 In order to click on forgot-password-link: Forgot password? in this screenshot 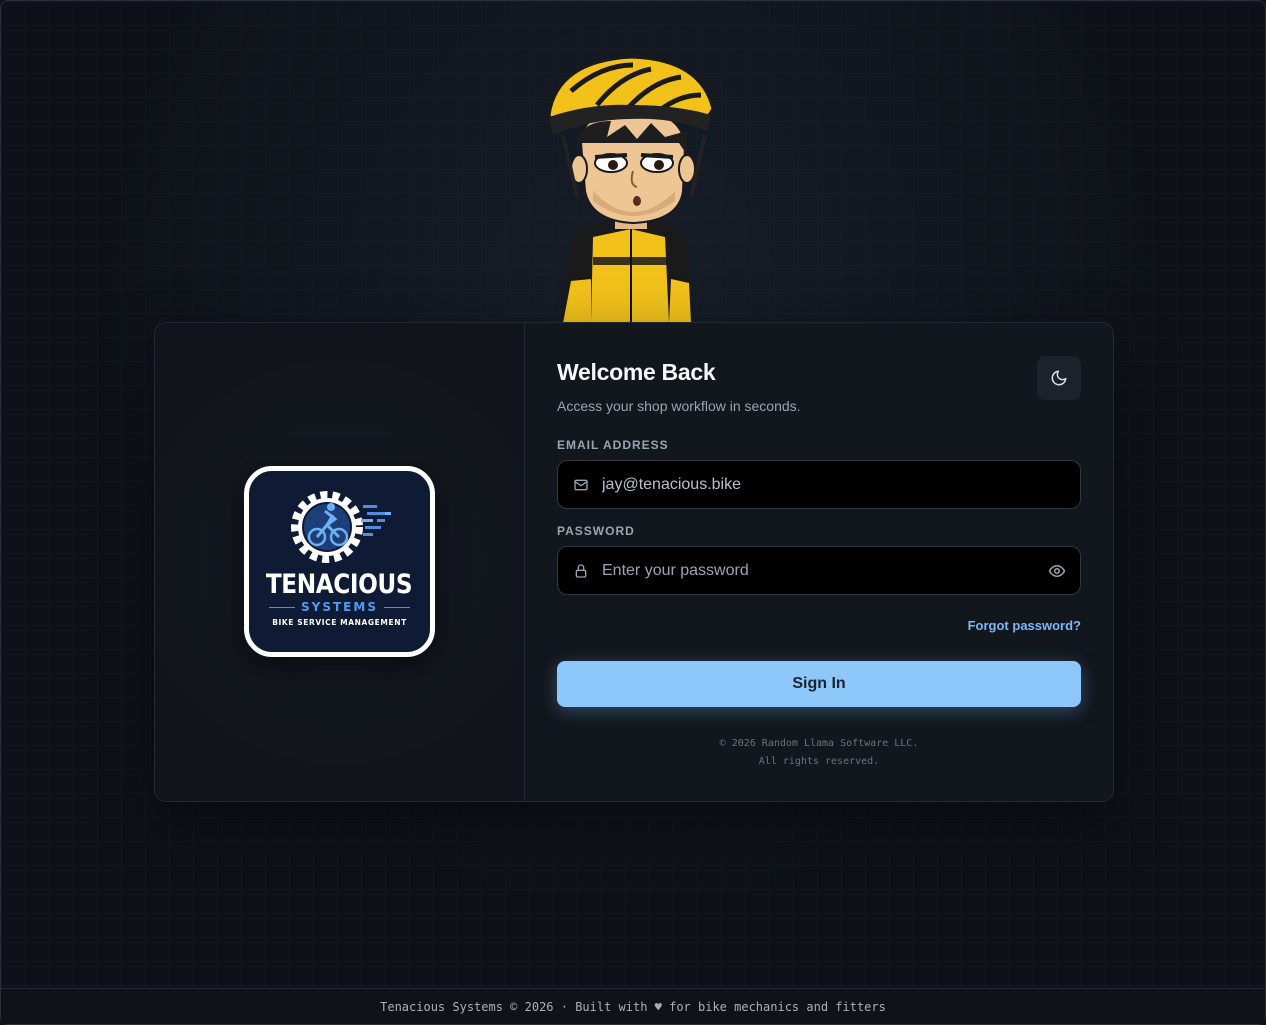, I will do `click(1024, 625)`.